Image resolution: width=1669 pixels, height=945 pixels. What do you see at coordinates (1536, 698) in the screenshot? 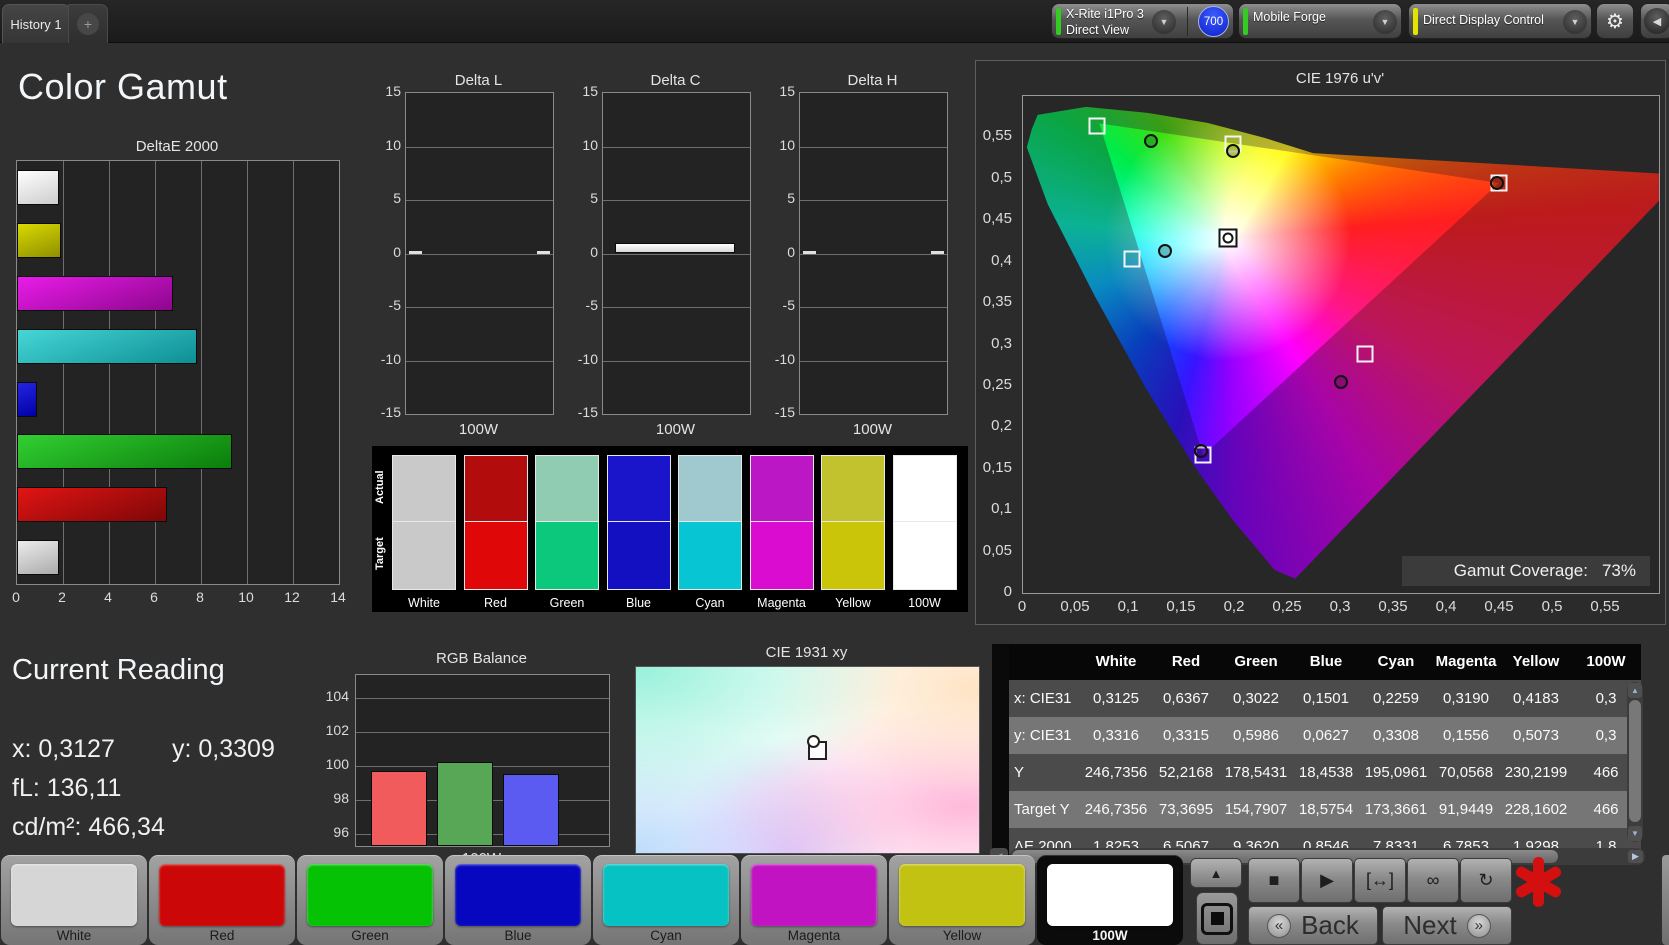
I see `table-cell: 0,4183` at bounding box center [1536, 698].